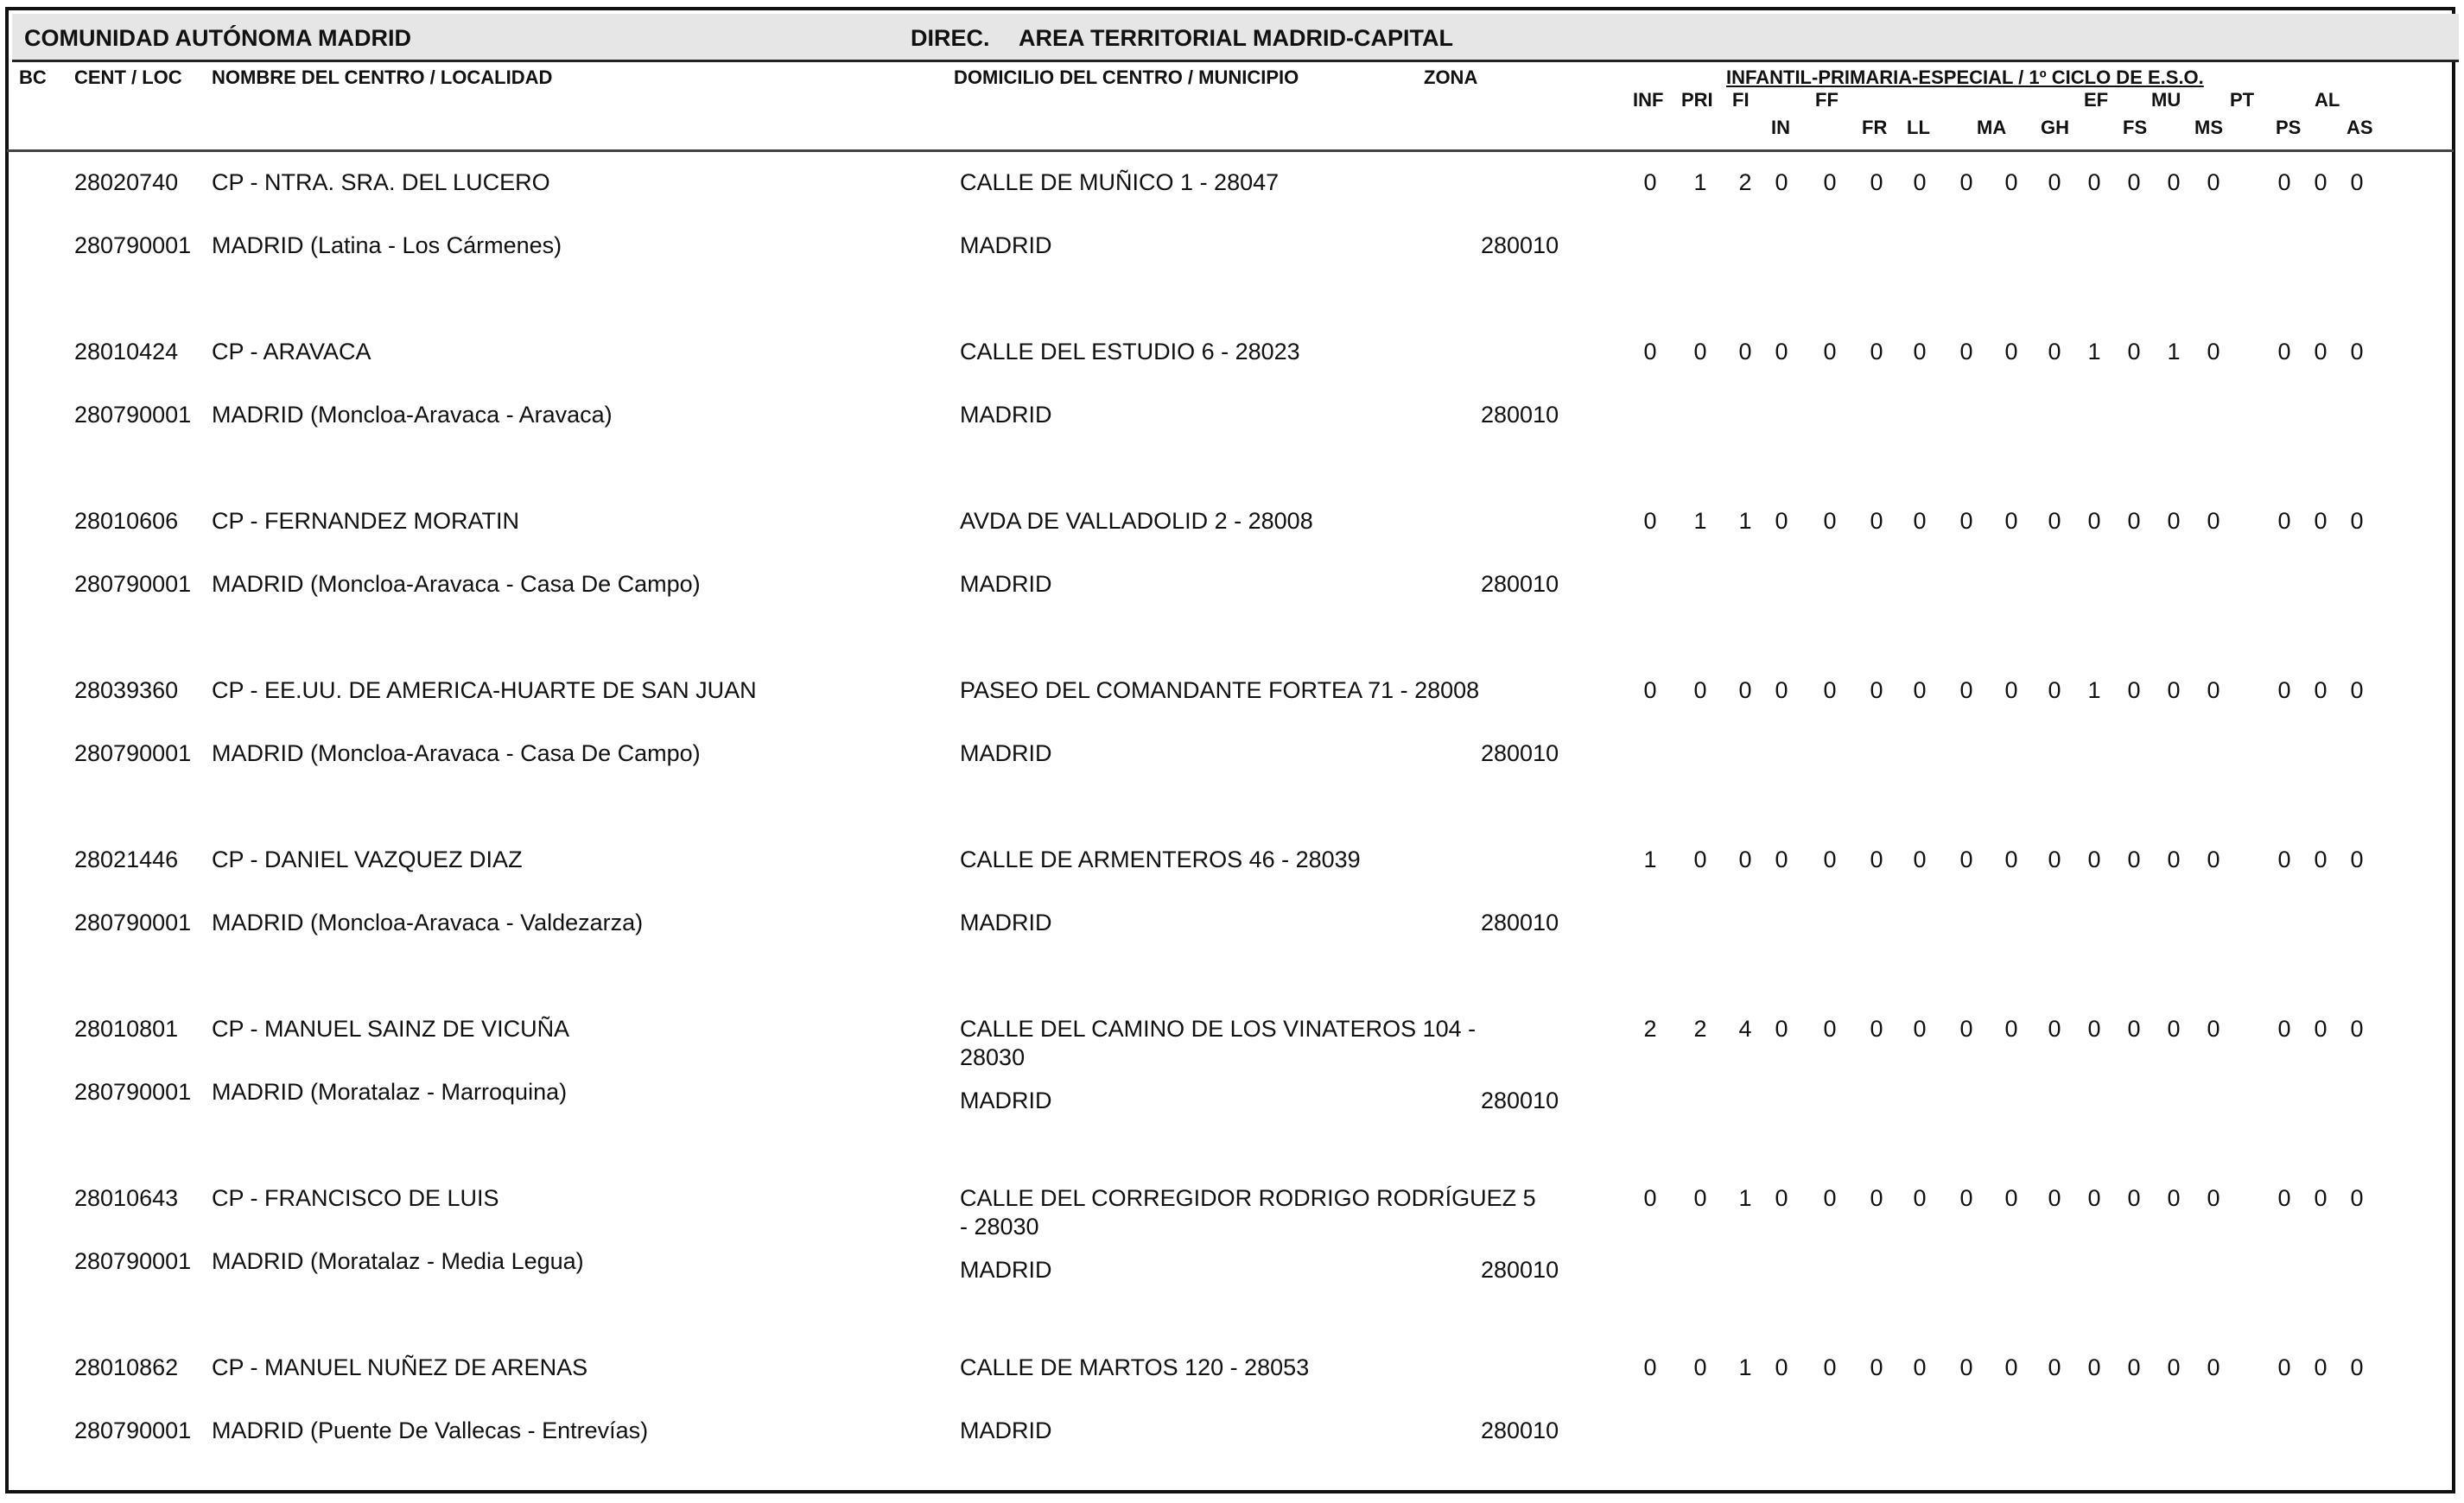 This screenshot has height=1503, width=2464. Describe the element at coordinates (1006, 245) in the screenshot. I see `municipality: MADRID` at that location.